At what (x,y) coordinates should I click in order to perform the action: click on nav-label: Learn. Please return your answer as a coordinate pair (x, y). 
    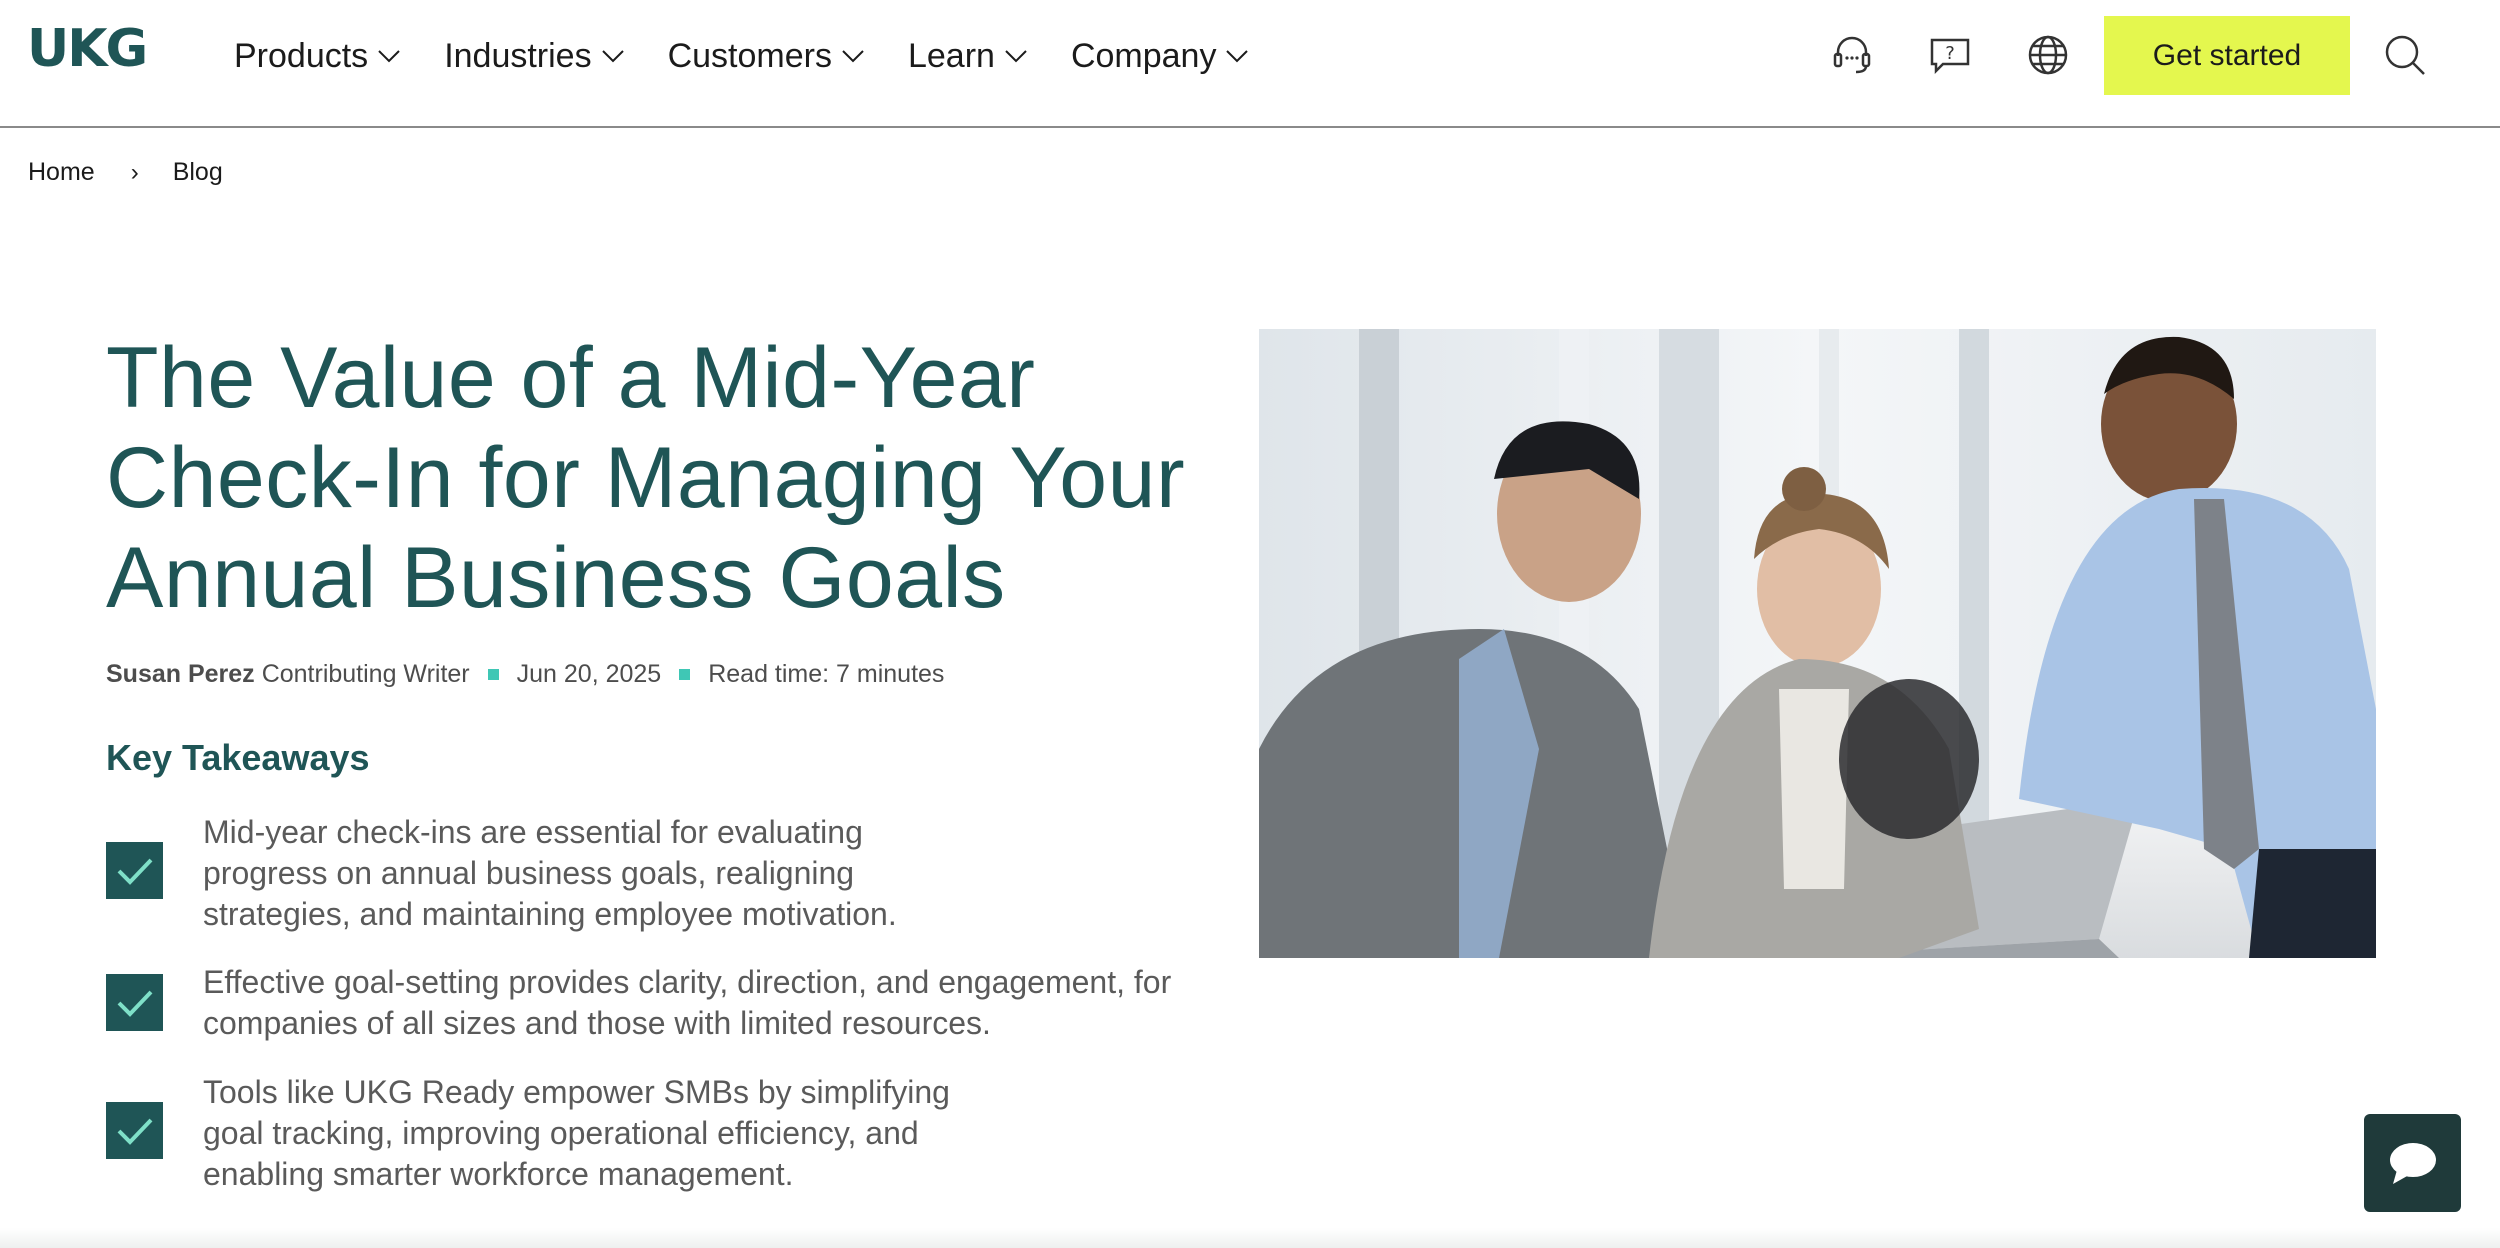
    Looking at the image, I should click on (951, 55).